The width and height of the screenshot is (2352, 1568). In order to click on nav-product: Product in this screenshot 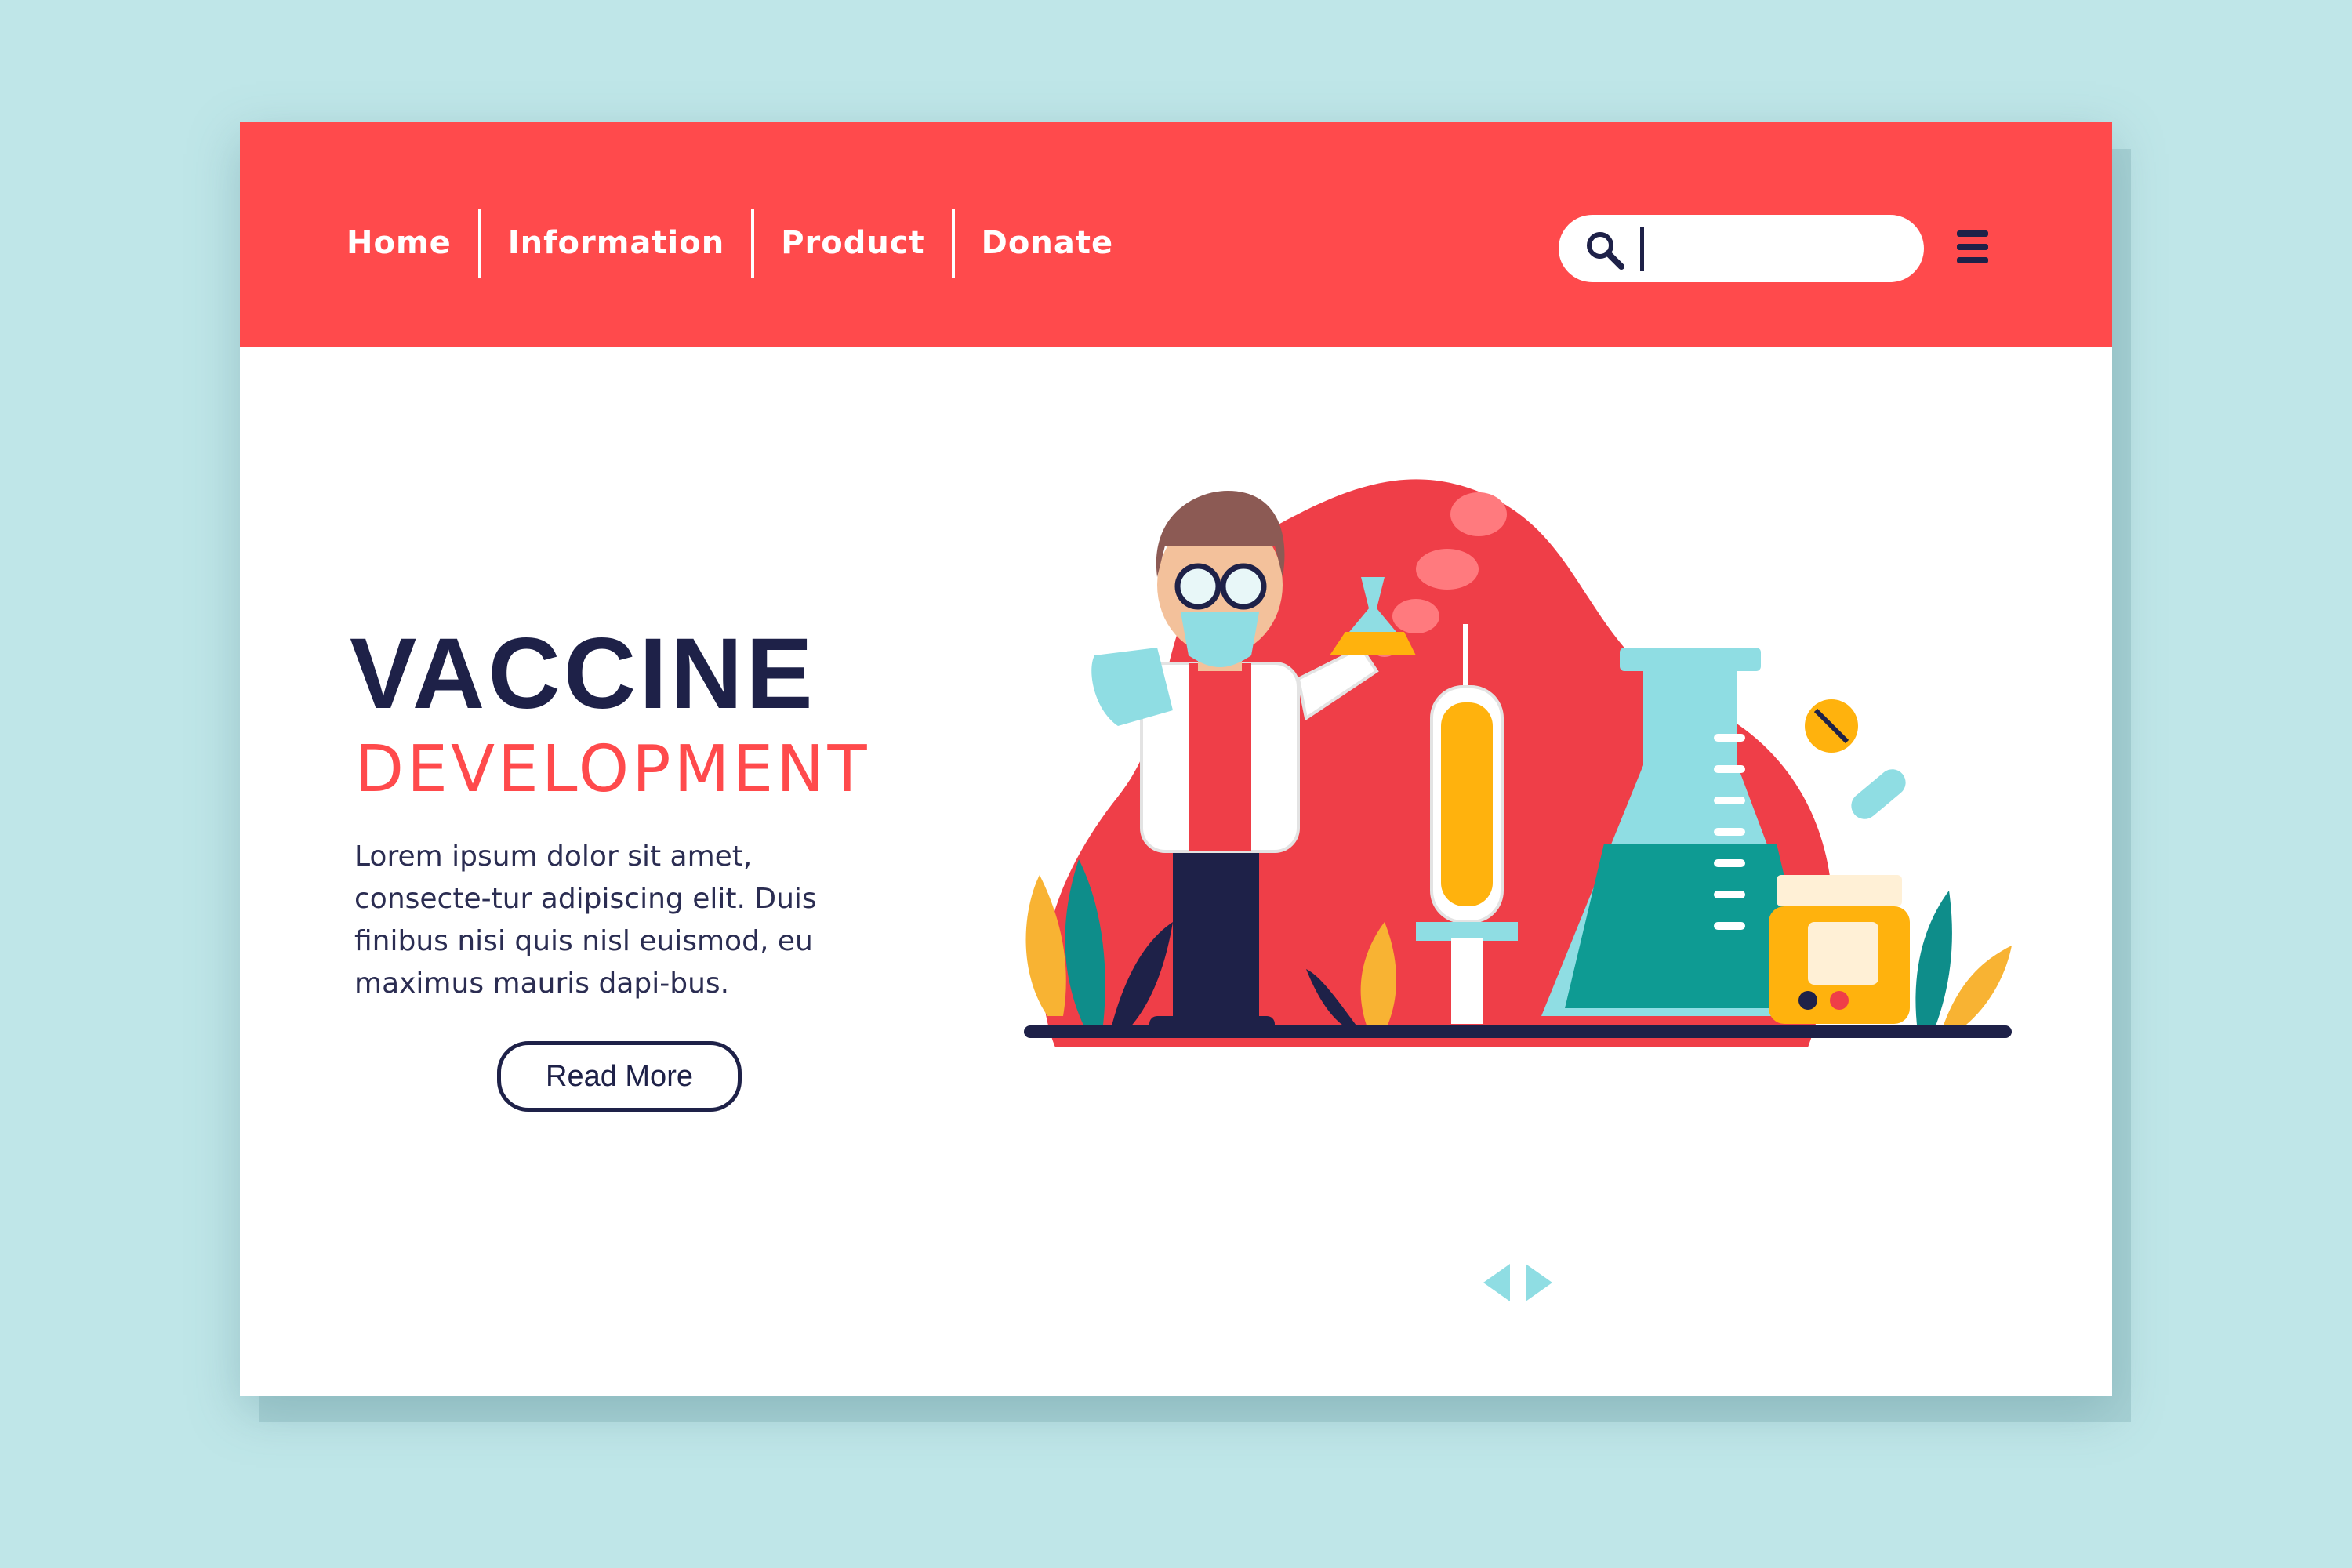, I will do `click(851, 243)`.